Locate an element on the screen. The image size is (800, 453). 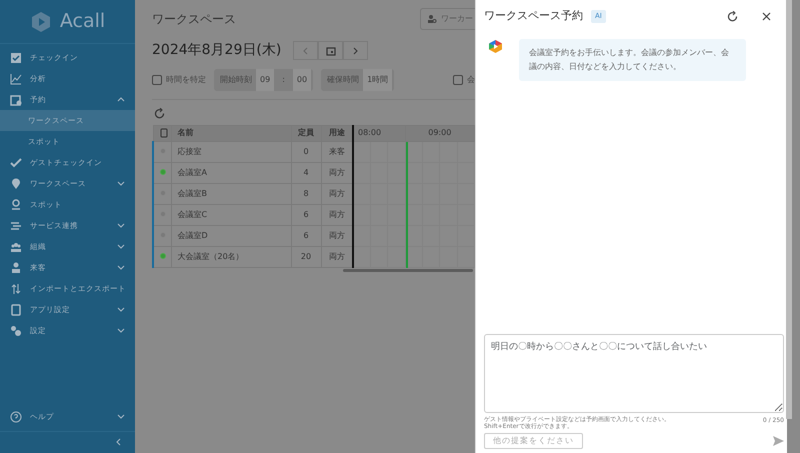
table-cell: 8 is located at coordinates (306, 193).